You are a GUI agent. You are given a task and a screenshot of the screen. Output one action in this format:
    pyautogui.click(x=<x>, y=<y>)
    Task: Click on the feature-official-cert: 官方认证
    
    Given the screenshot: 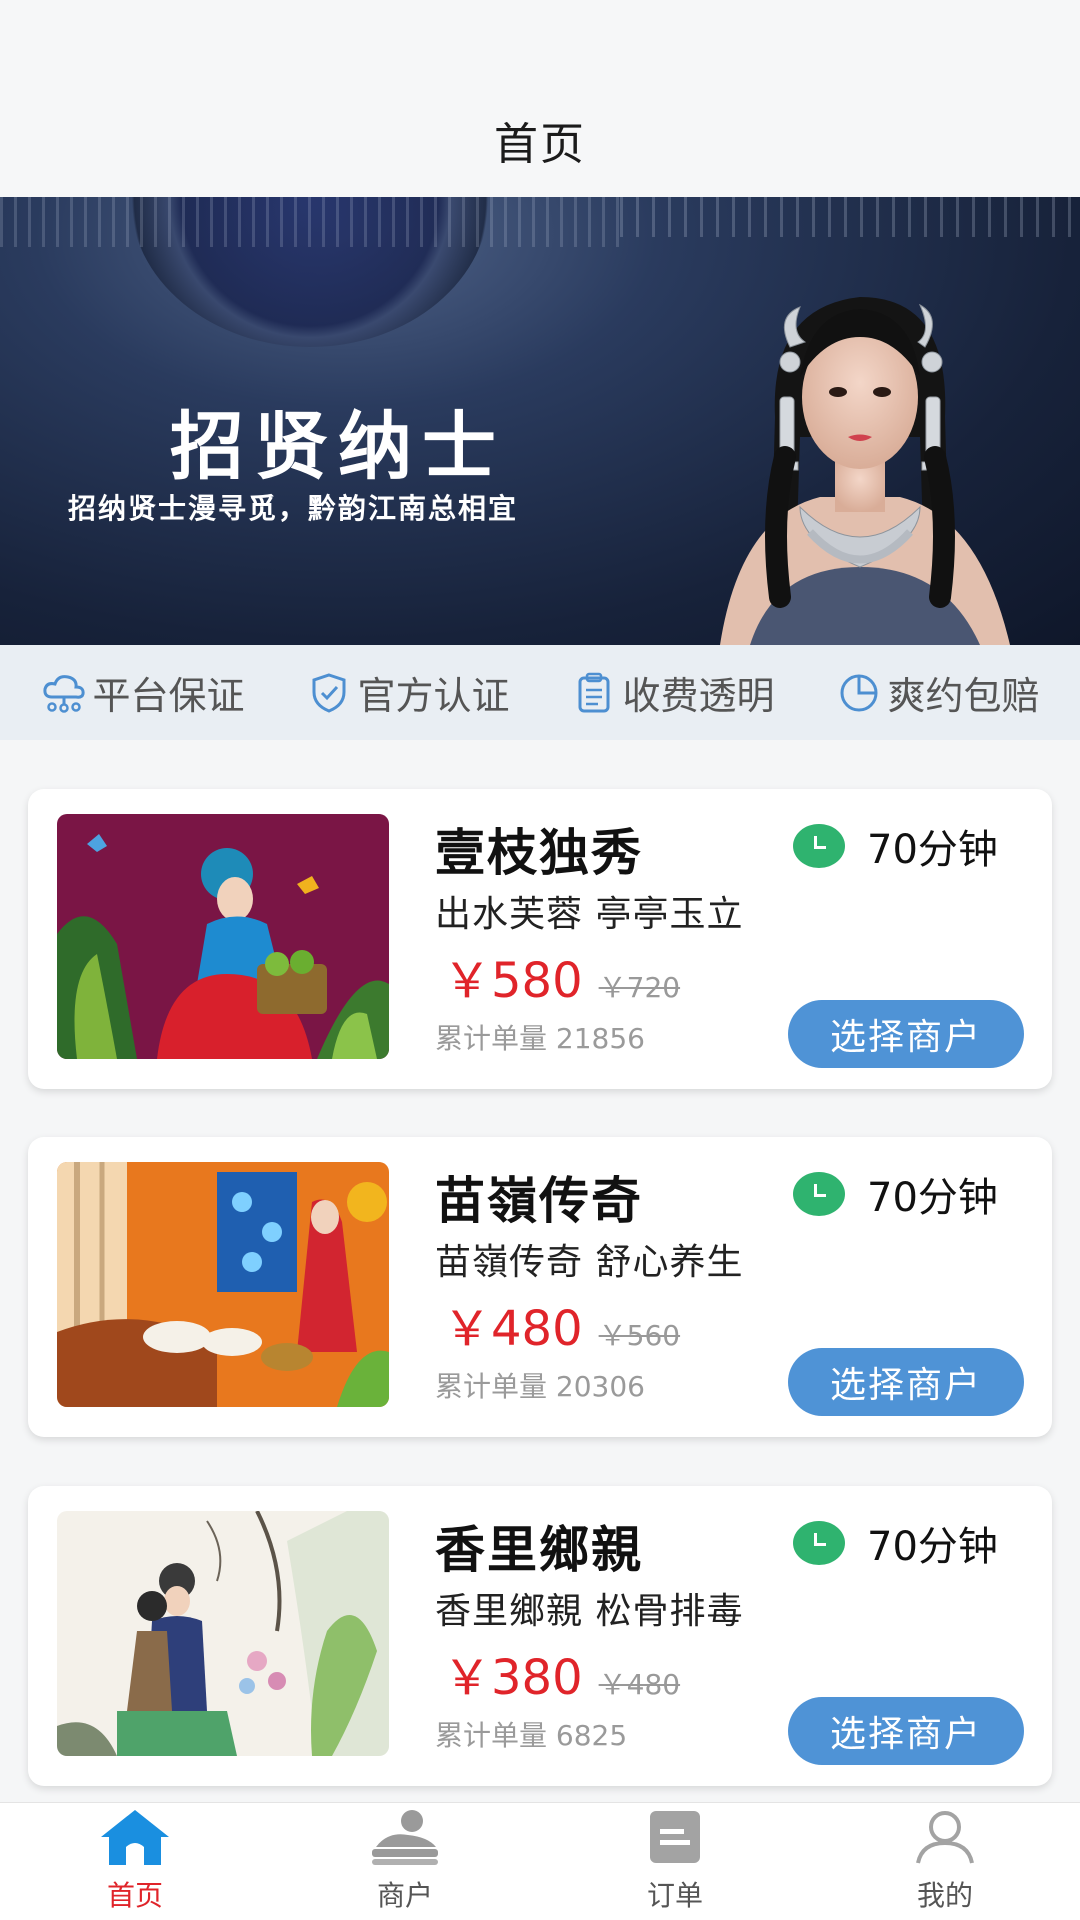 What is the action you would take?
    pyautogui.click(x=407, y=692)
    